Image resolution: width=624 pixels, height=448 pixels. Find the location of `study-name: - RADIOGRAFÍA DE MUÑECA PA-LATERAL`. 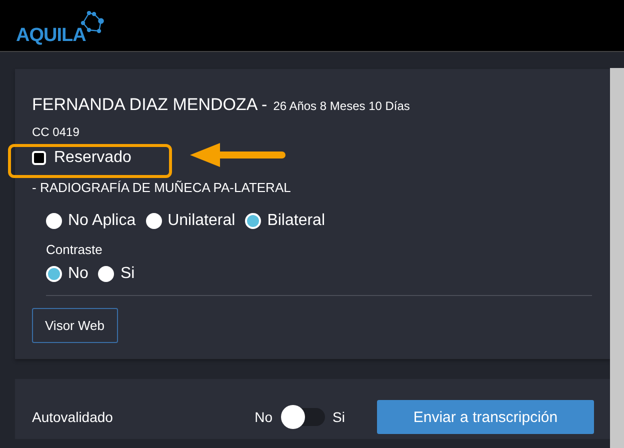

study-name: - RADIOGRAFÍA DE MUÑECA PA-LATERAL is located at coordinates (162, 187).